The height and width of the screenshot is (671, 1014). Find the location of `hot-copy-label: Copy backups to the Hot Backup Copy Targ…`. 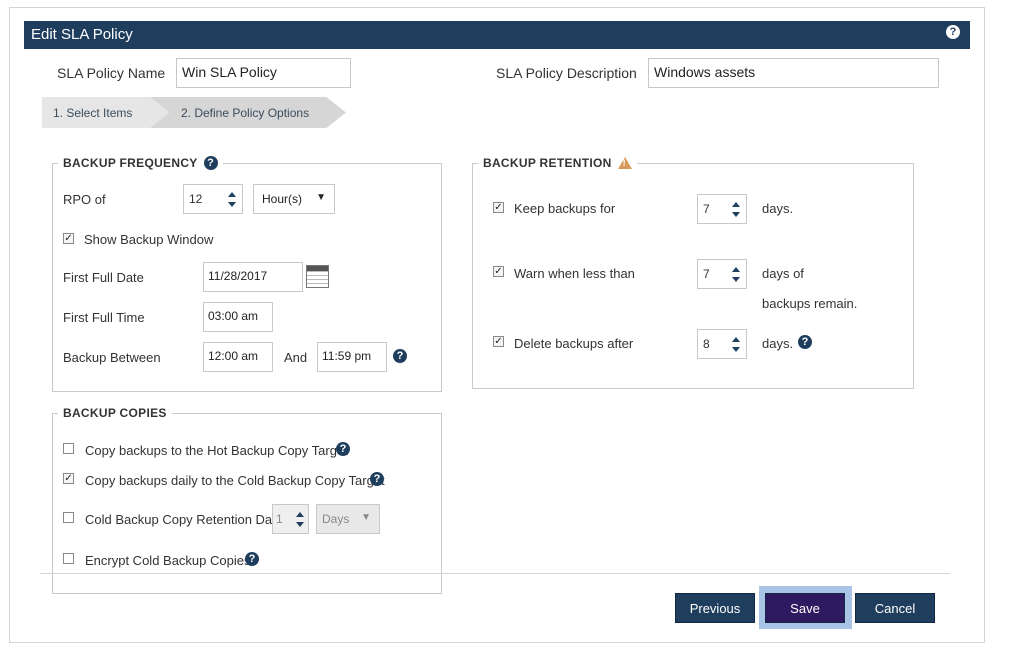

hot-copy-label: Copy backups to the Hot Backup Copy Targ… is located at coordinates (216, 450).